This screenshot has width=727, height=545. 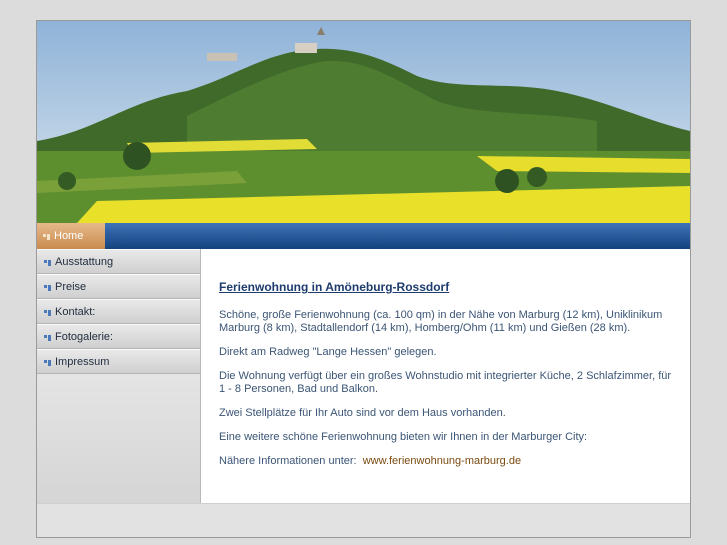 I want to click on nav-tab-home: Home, so click(x=71, y=236).